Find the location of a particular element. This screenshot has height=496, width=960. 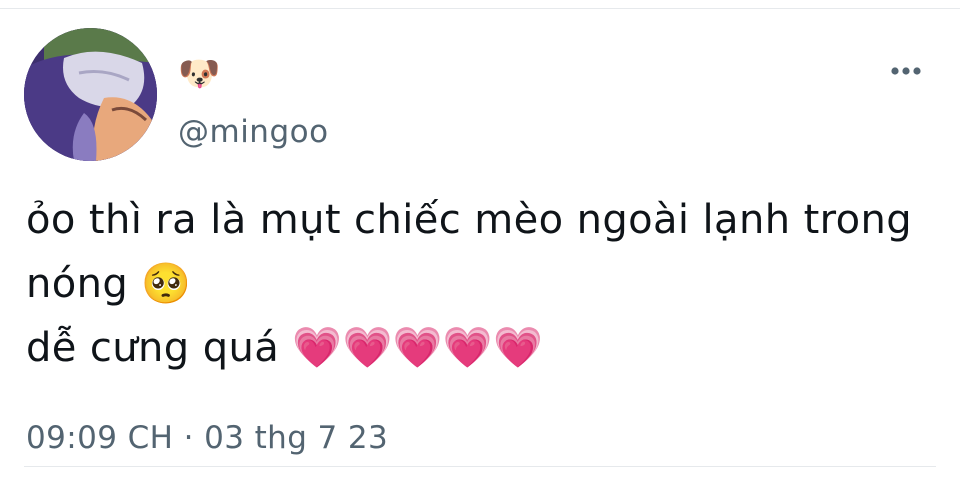

bottom-divider is located at coordinates (480, 466).